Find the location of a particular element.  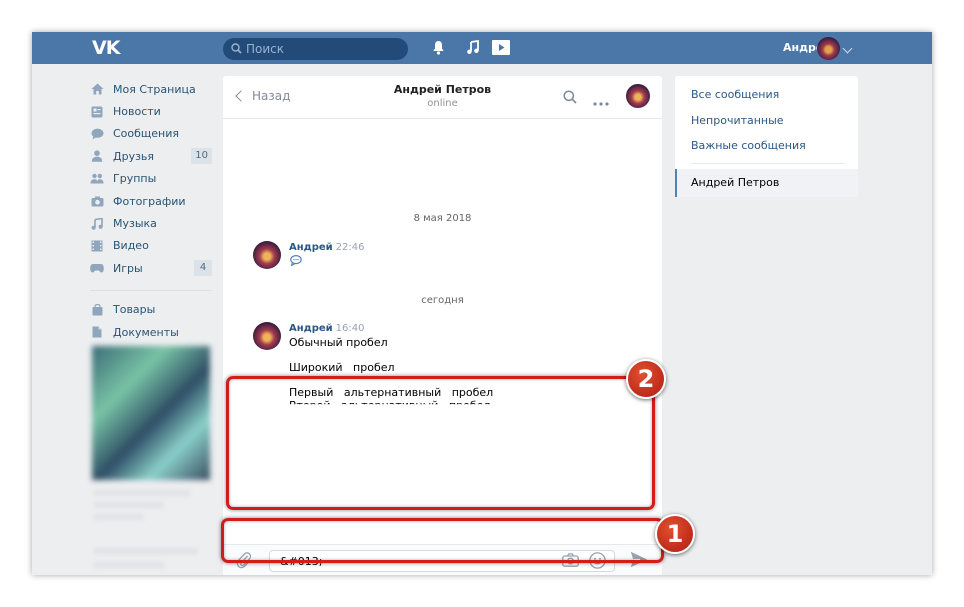

sidebar-item-my-page: Моя Страница is located at coordinates (151, 89).